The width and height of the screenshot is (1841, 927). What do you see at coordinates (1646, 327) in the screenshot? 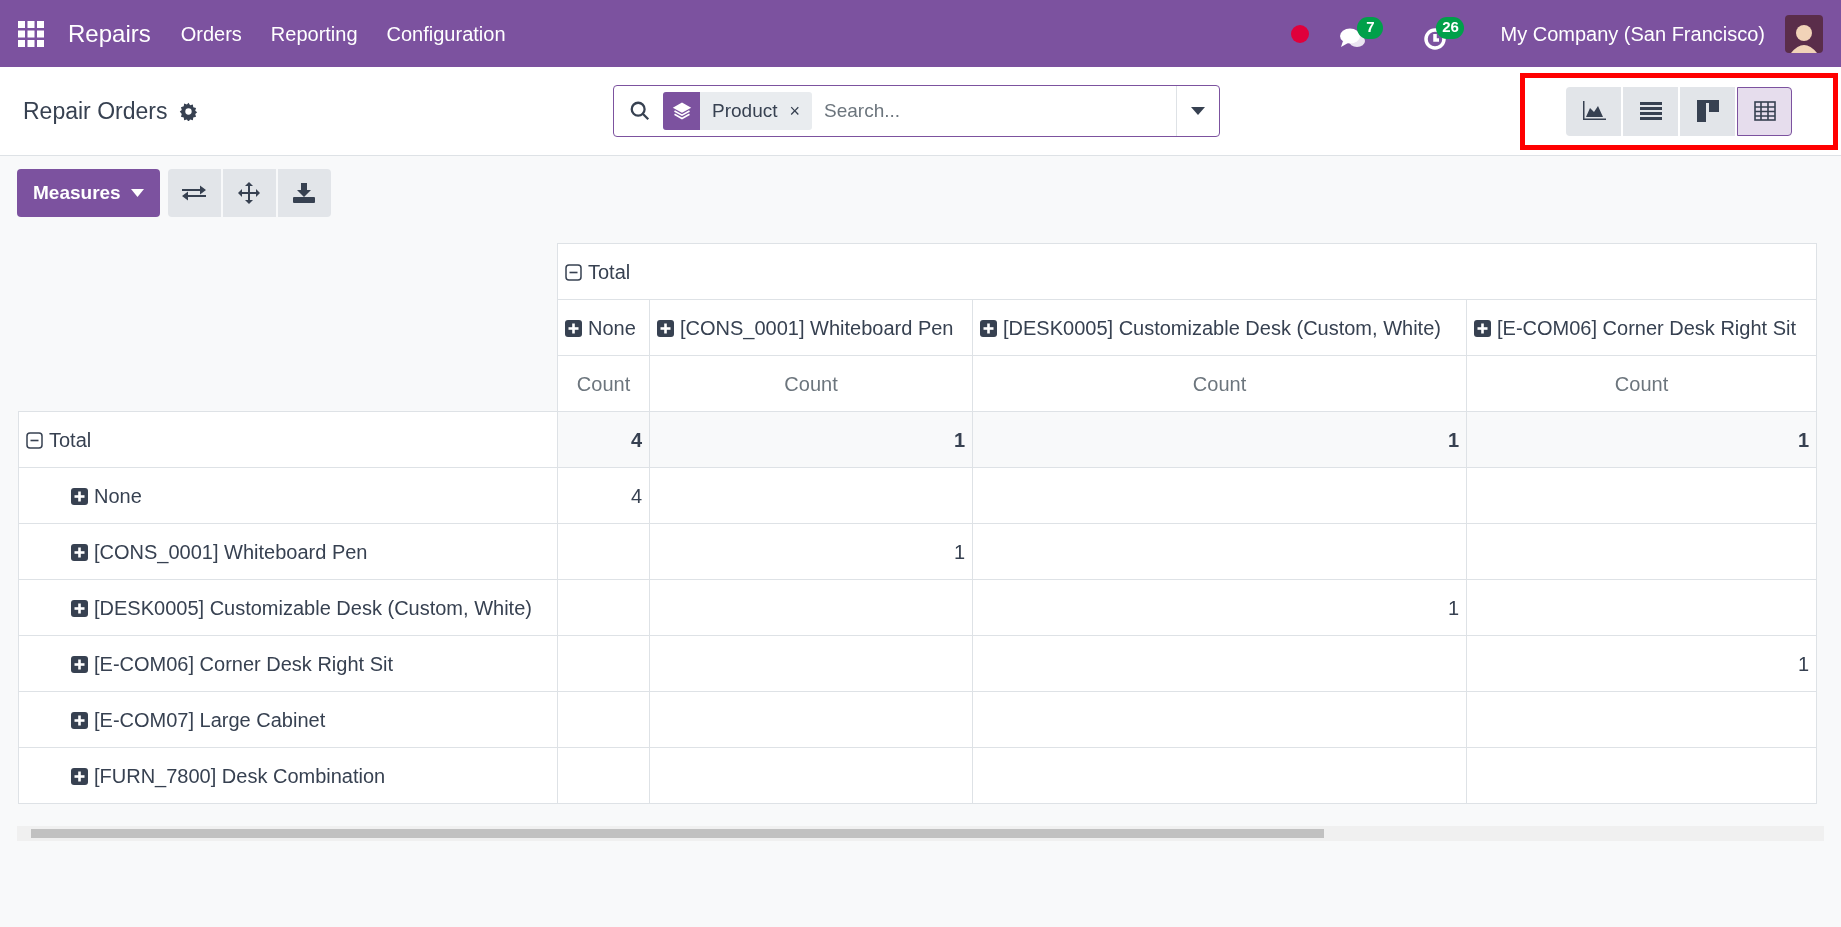
I see `header-label: [E-COM06] Corner Desk Right Sit` at bounding box center [1646, 327].